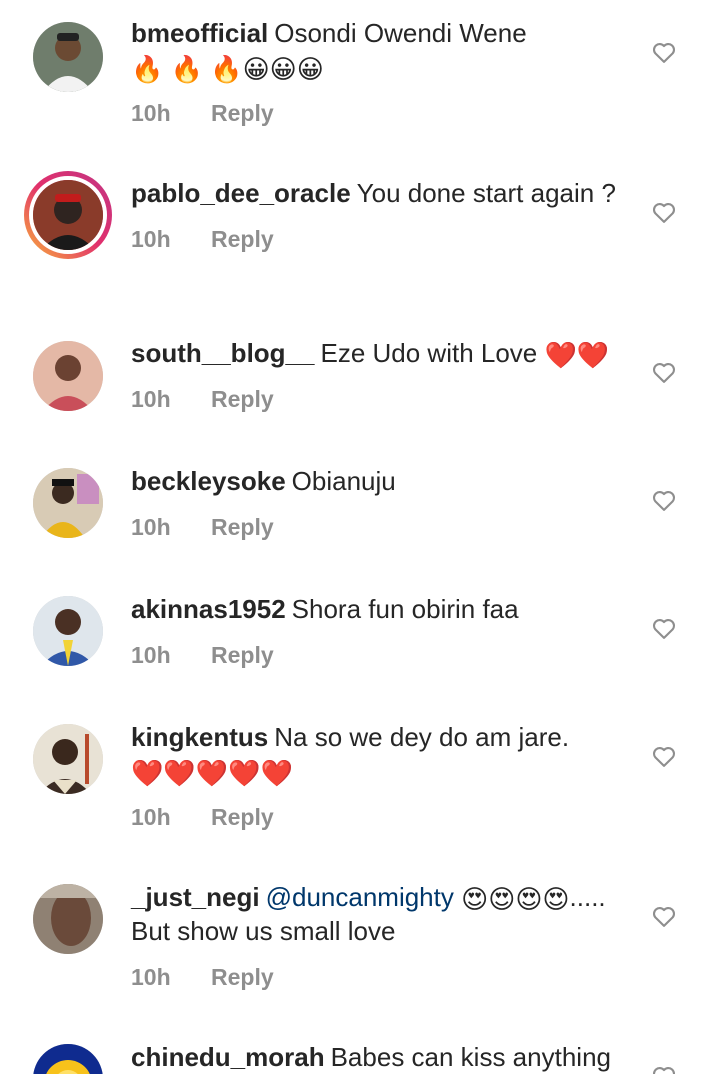 The height and width of the screenshot is (1074, 720). What do you see at coordinates (199, 737) in the screenshot?
I see `comment-username: kingkentus` at bounding box center [199, 737].